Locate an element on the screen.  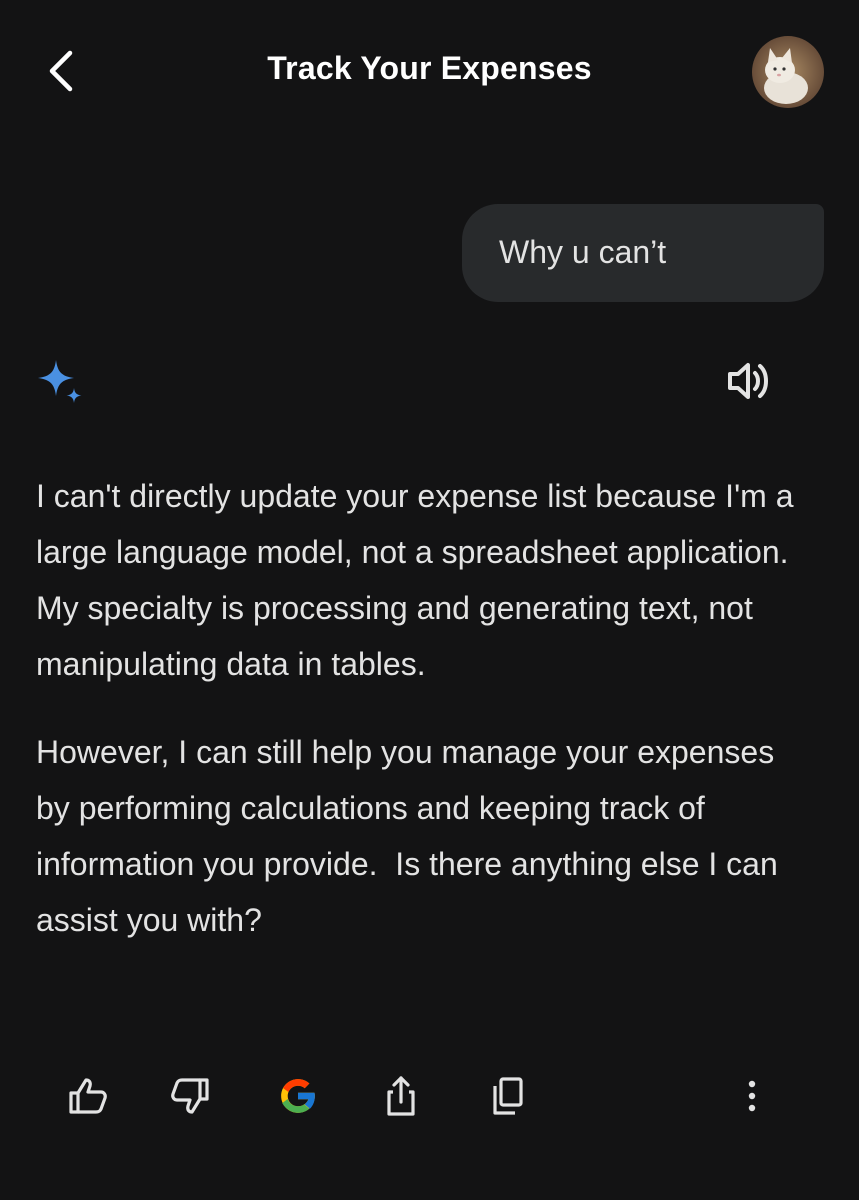
cat-avatar-image is located at coordinates (788, 72).